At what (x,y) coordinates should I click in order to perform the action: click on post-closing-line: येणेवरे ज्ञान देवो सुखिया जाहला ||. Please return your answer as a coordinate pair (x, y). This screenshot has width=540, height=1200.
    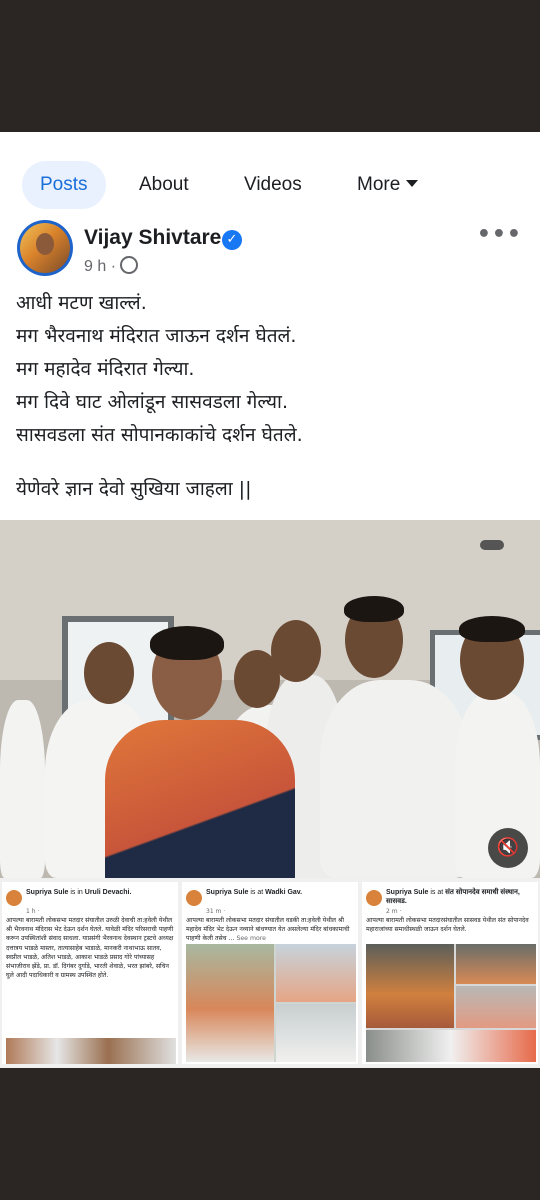
    Looking at the image, I should click on (134, 489).